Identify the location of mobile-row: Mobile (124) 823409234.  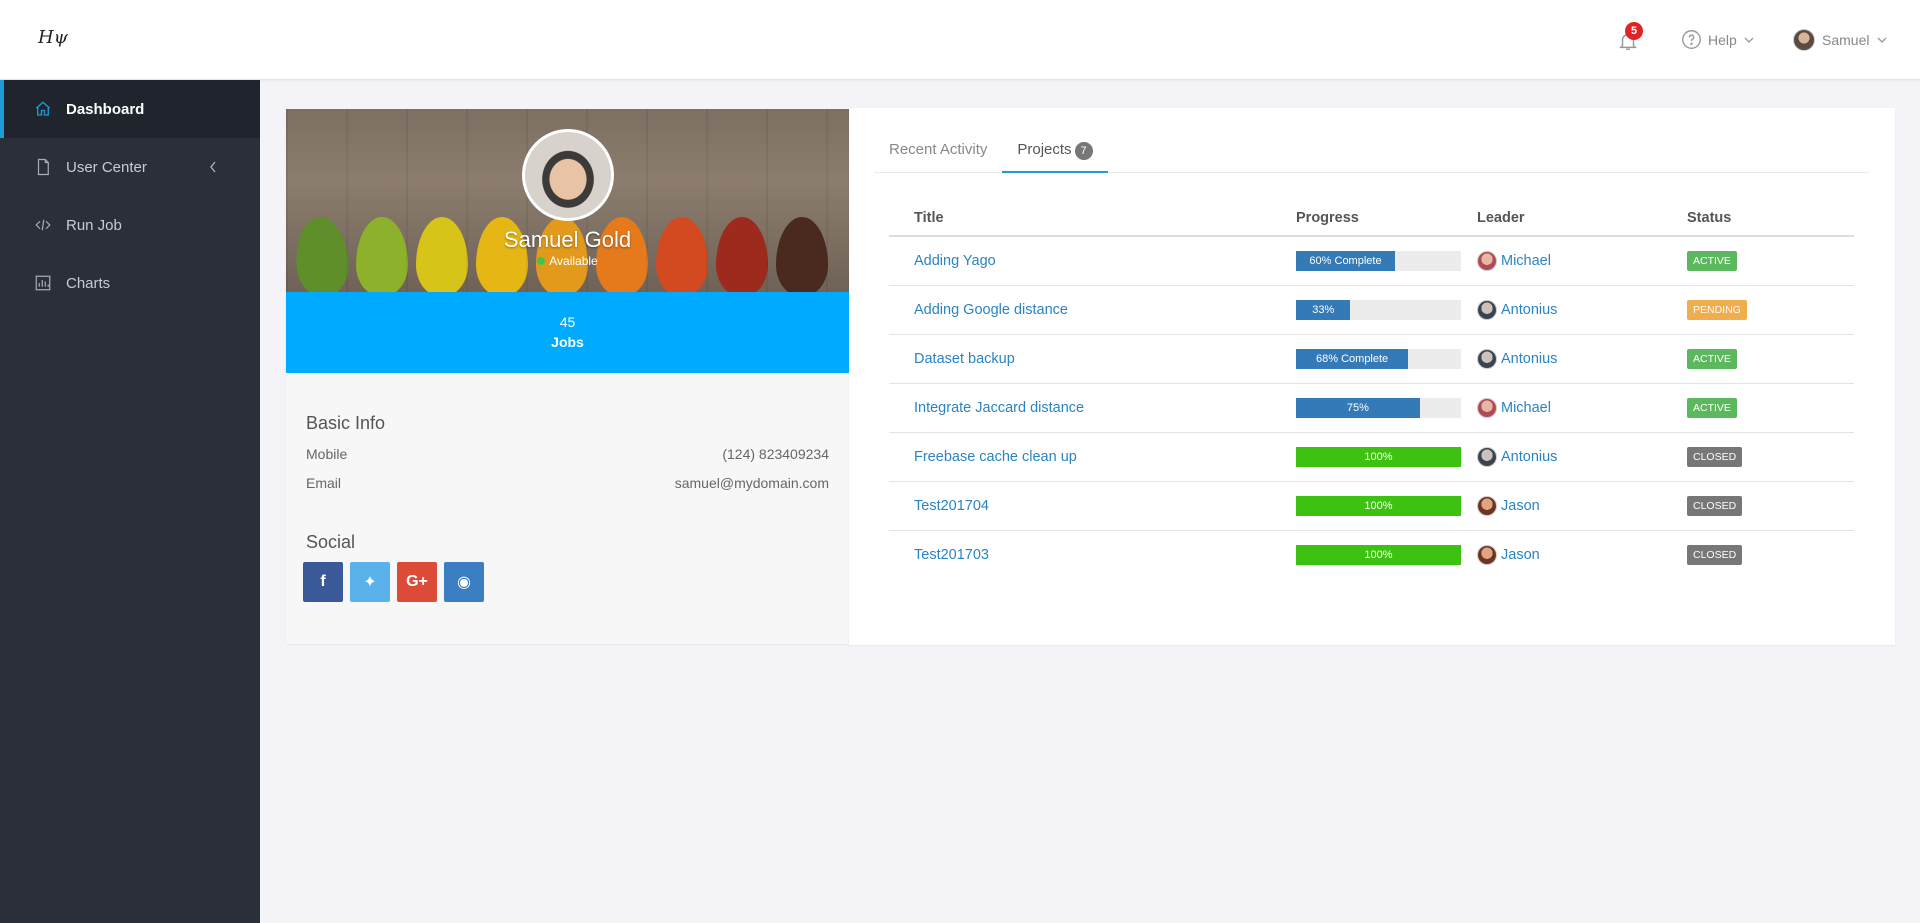
(567, 454).